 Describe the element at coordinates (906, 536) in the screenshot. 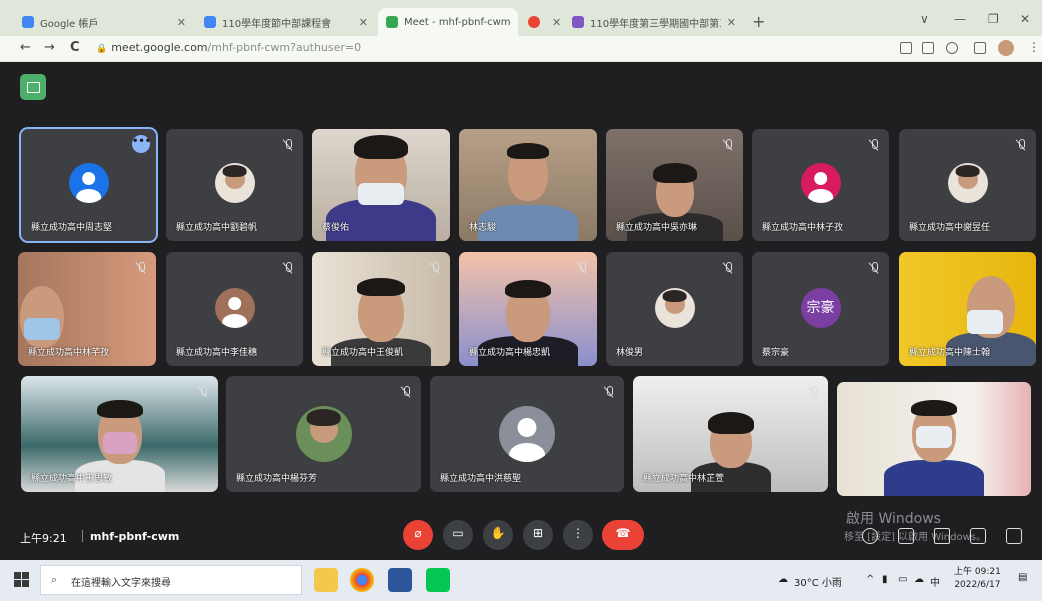

I see `people-icon` at that location.